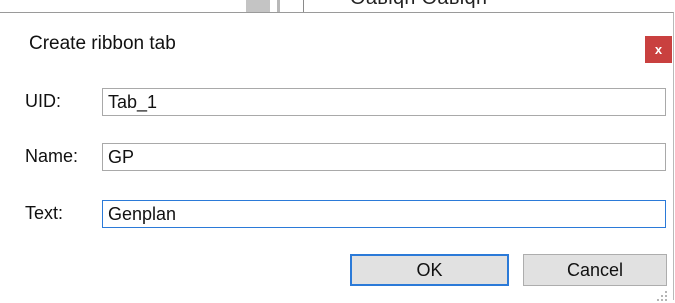 The height and width of the screenshot is (303, 675). I want to click on name-input: GP, so click(384, 157).